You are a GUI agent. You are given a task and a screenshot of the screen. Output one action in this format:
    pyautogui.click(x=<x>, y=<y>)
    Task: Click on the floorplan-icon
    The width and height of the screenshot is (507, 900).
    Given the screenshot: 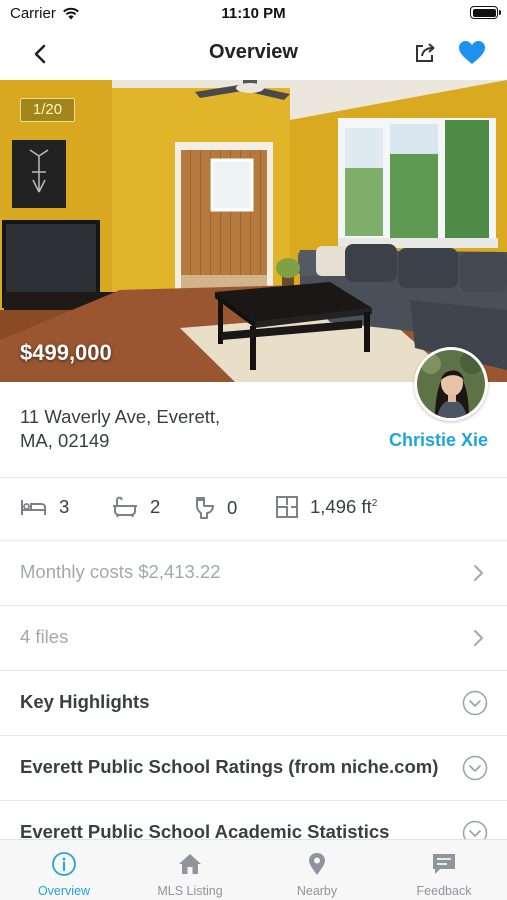 What is the action you would take?
    pyautogui.click(x=287, y=507)
    